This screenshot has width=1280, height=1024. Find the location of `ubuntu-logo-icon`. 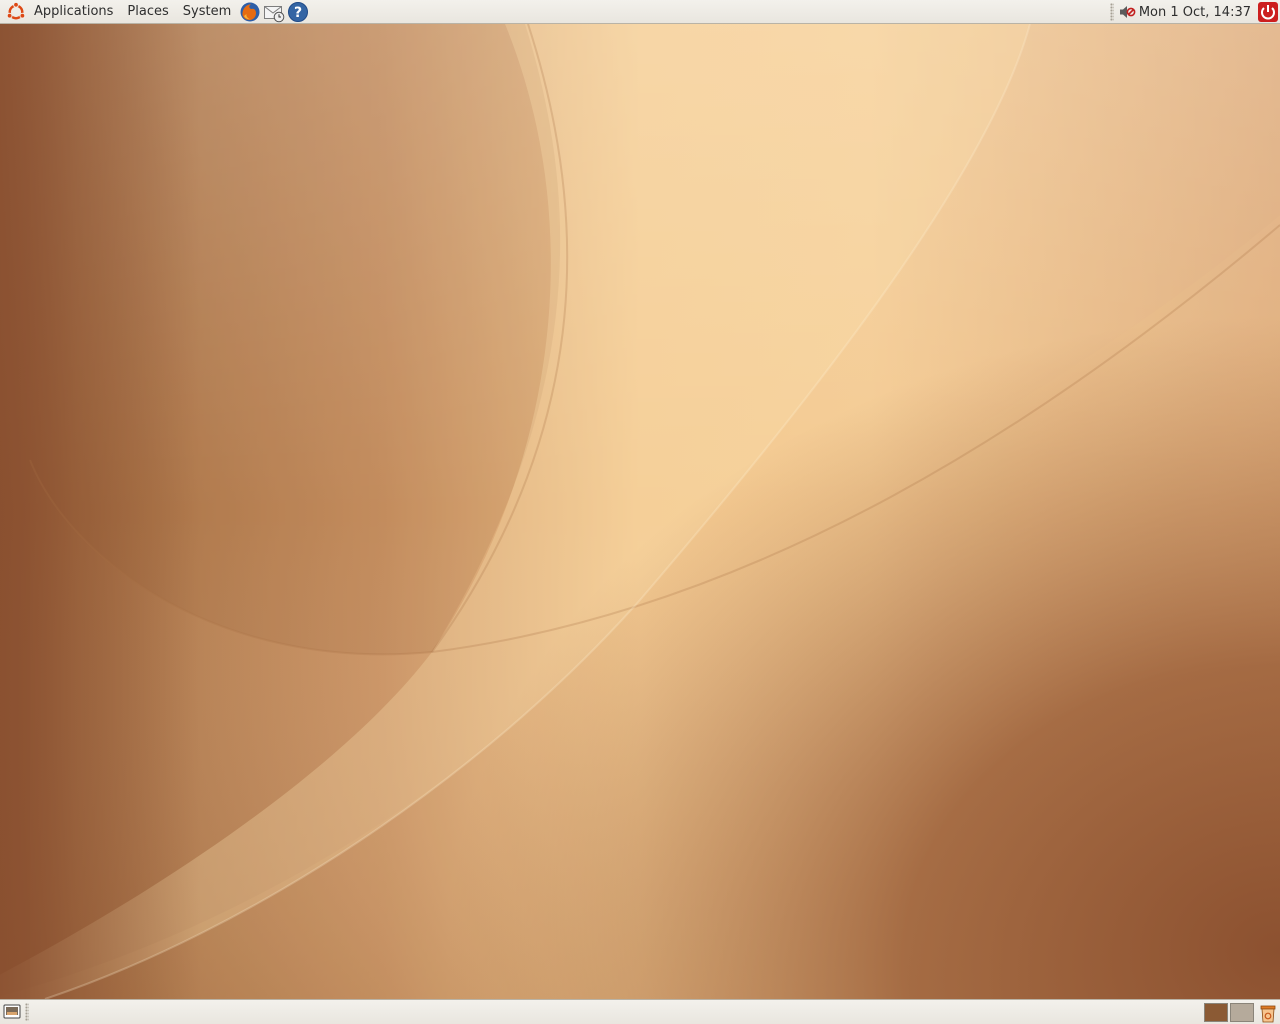

ubuntu-logo-icon is located at coordinates (16, 12).